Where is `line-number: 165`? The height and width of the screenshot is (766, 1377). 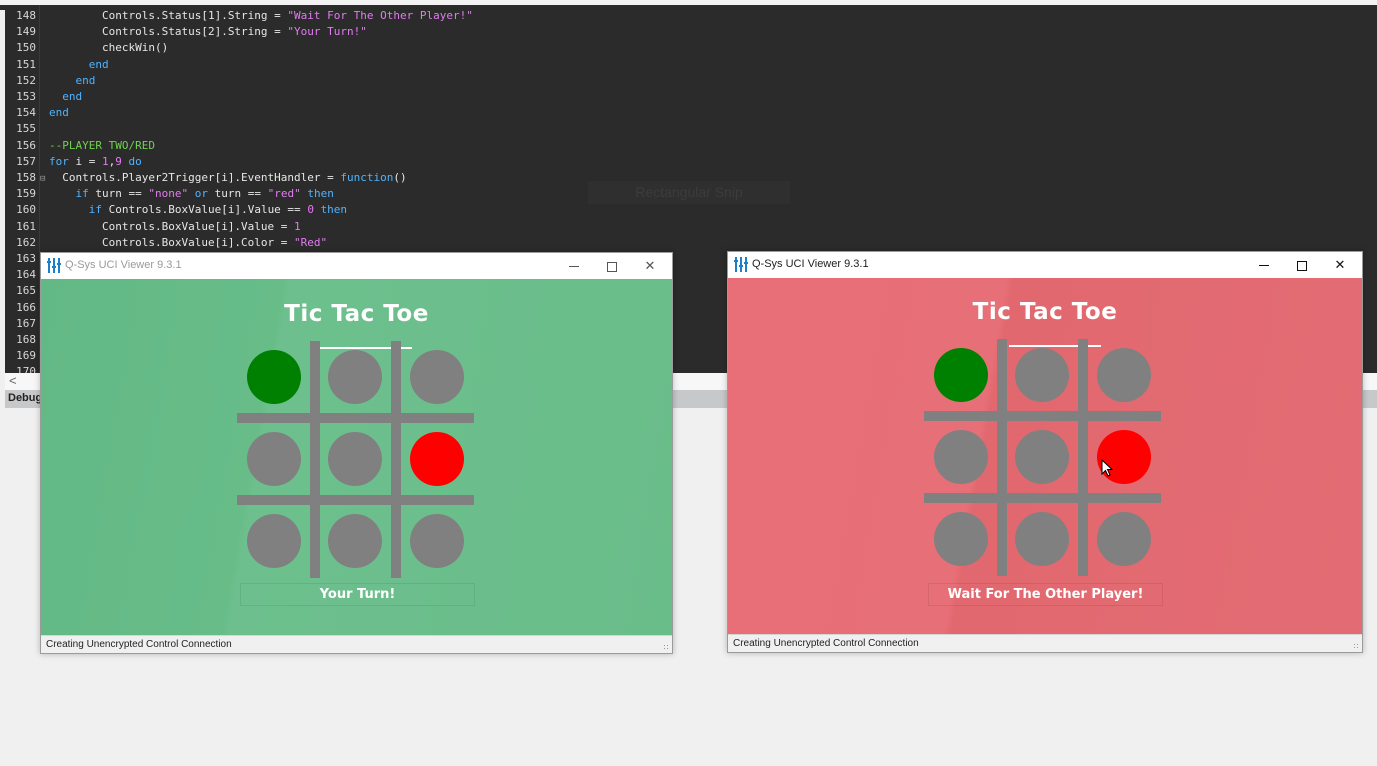
line-number: 165 is located at coordinates (26, 291).